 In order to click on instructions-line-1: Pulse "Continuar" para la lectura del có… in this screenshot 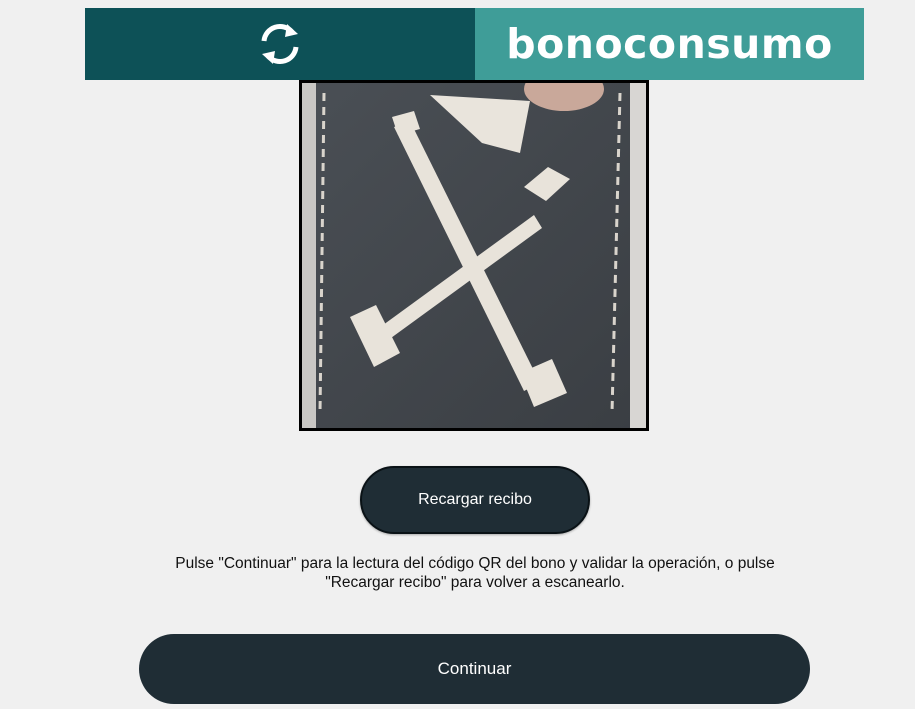, I will do `click(475, 563)`.